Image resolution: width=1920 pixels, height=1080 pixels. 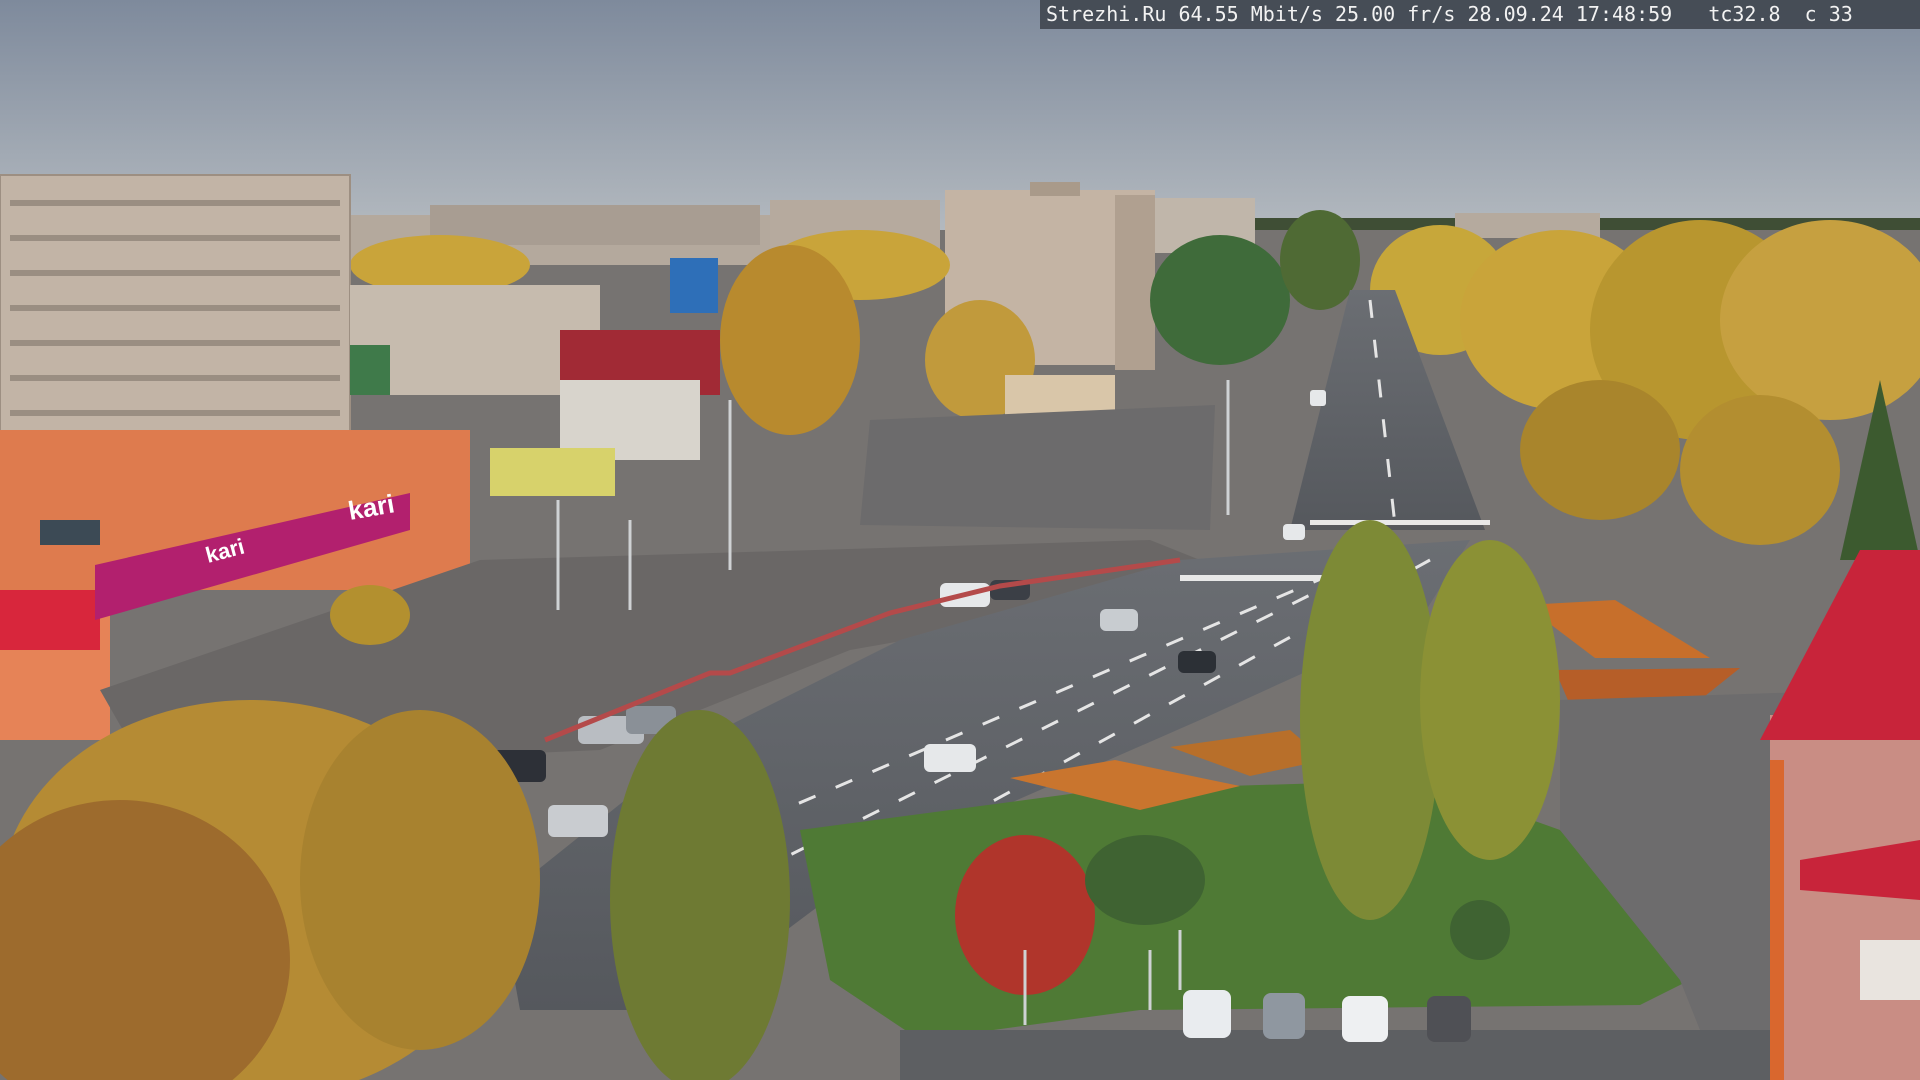 I want to click on overlay-site: Strezhi.Ru, so click(x=1106, y=14).